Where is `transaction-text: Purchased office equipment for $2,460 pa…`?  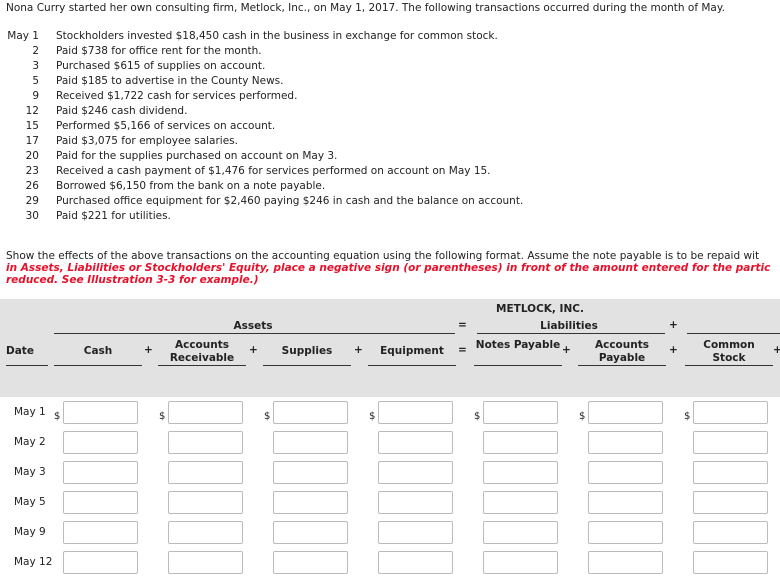
transaction-text: Purchased office equipment for $2,460 pa… is located at coordinates (290, 201).